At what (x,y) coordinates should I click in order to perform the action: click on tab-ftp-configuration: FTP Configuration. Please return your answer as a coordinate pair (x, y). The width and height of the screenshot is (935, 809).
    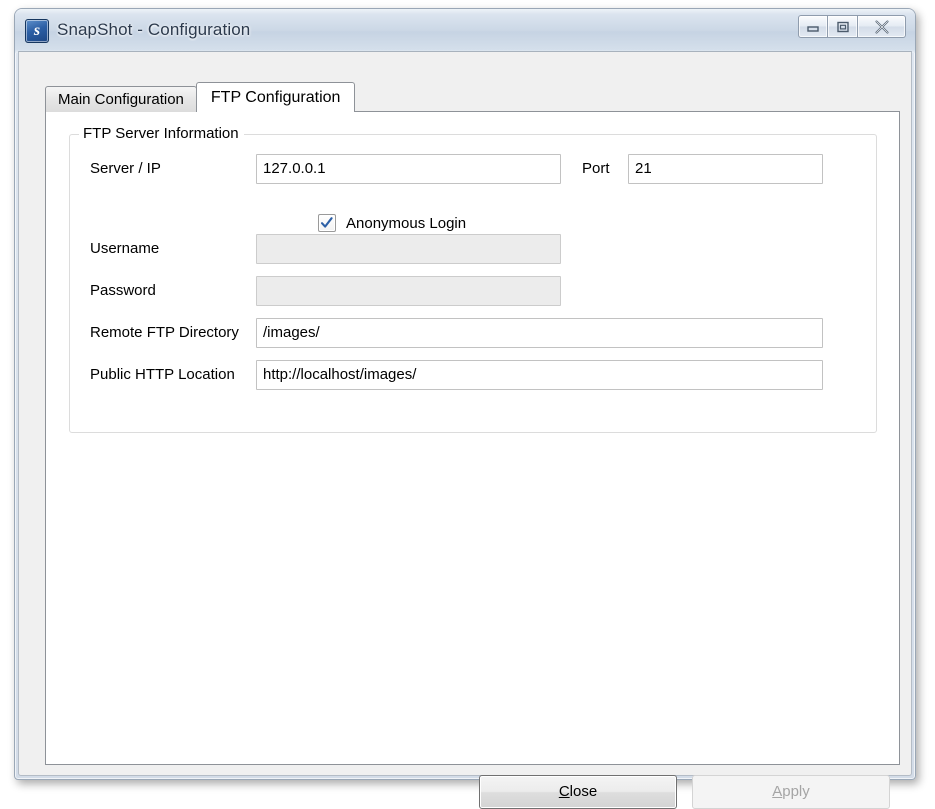
    Looking at the image, I should click on (275, 97).